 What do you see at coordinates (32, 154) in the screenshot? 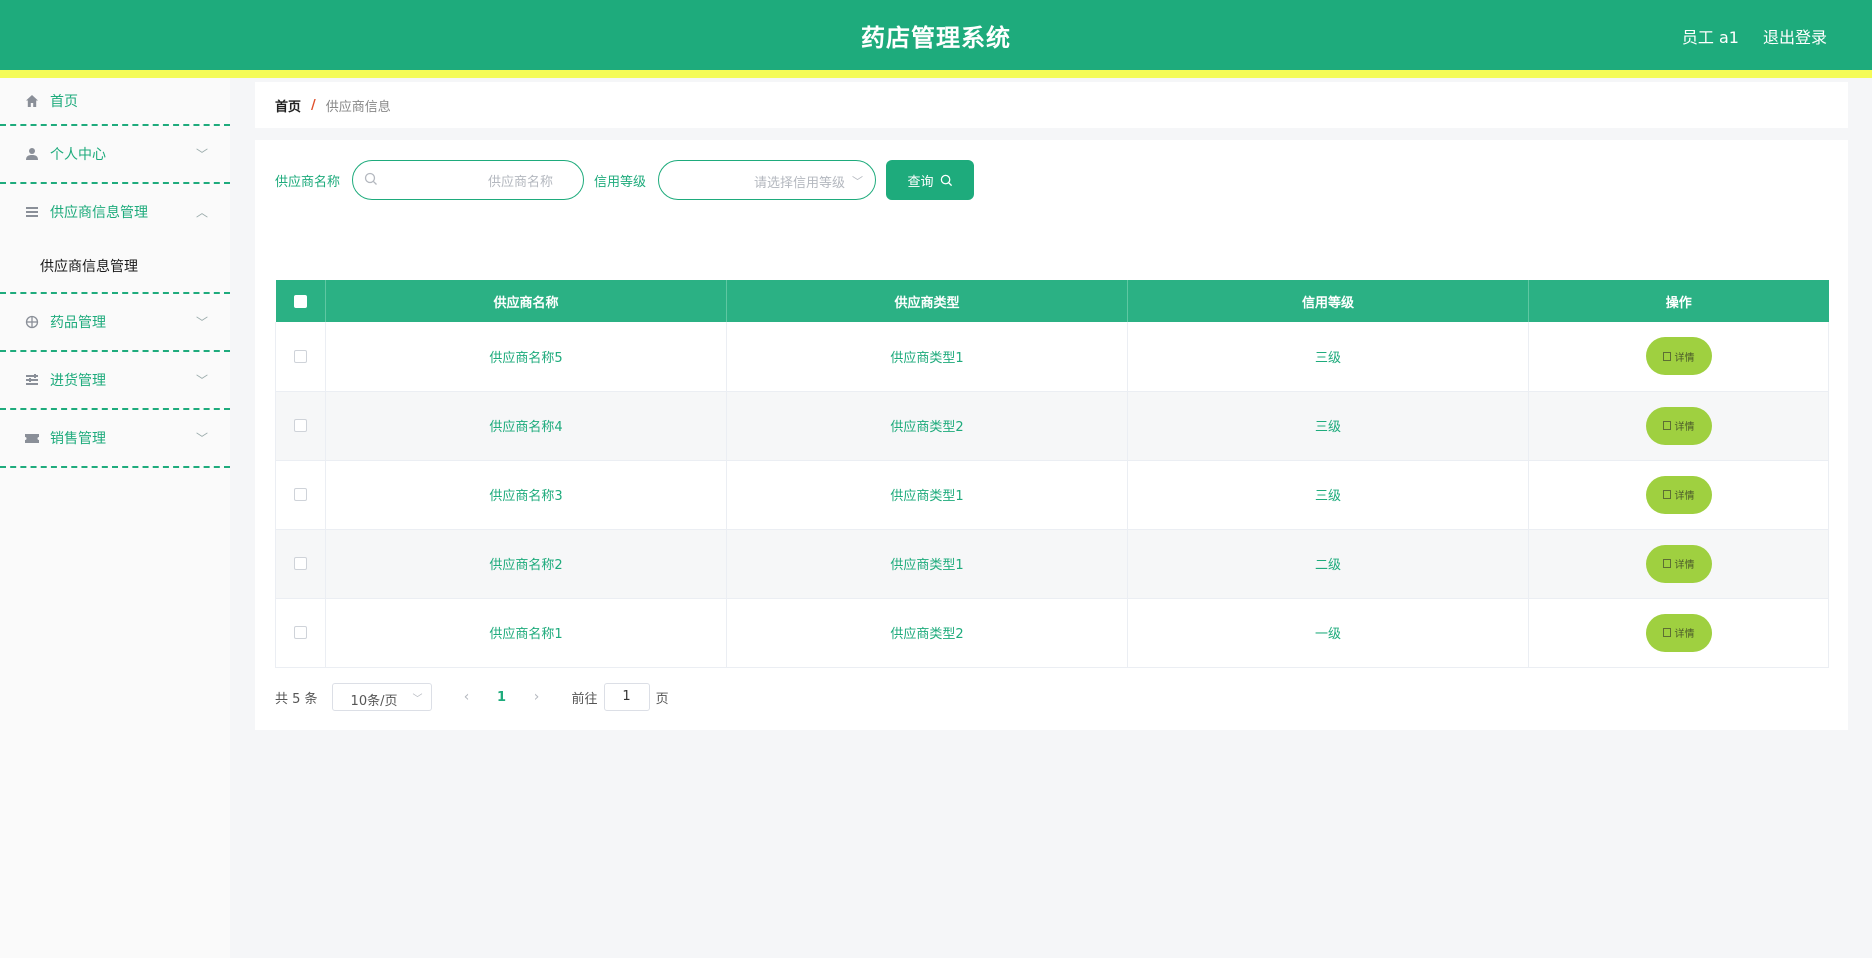
I see `user-icon` at bounding box center [32, 154].